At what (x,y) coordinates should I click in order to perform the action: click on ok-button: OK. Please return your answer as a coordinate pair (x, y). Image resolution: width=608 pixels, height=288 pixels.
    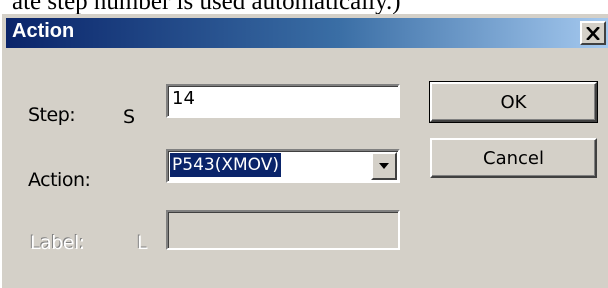
    Looking at the image, I should click on (513, 102).